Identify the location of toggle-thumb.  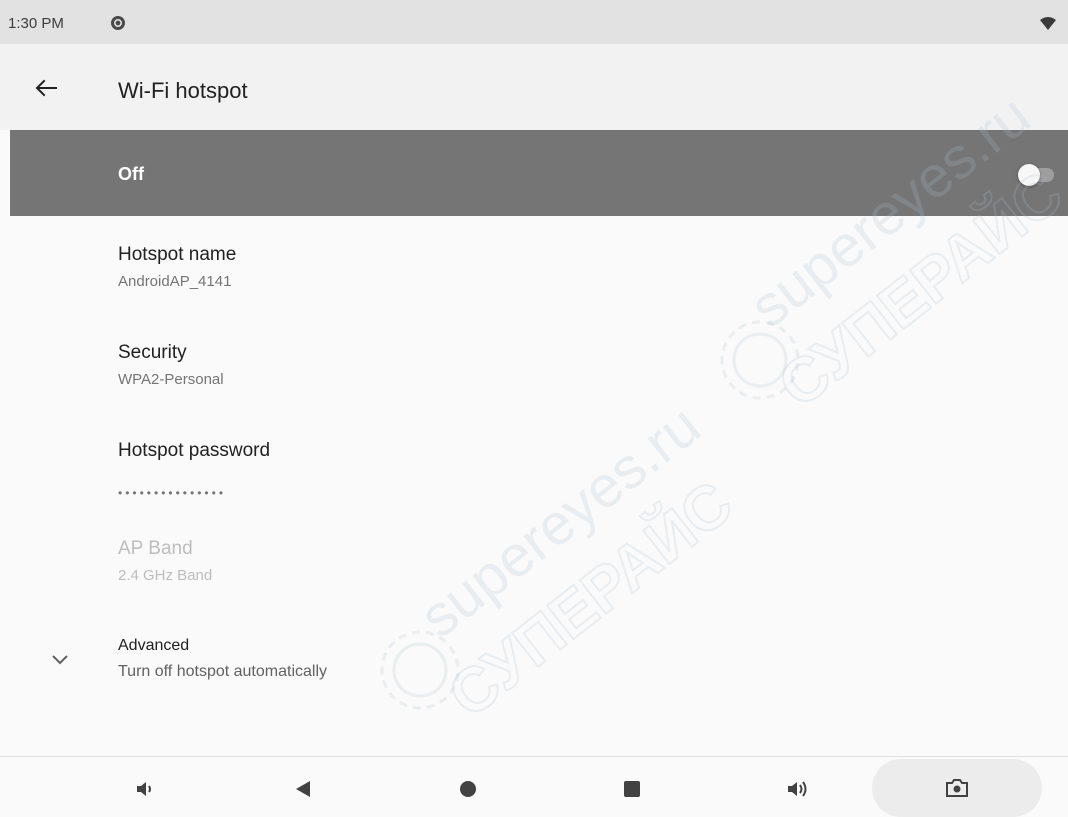
(1029, 175).